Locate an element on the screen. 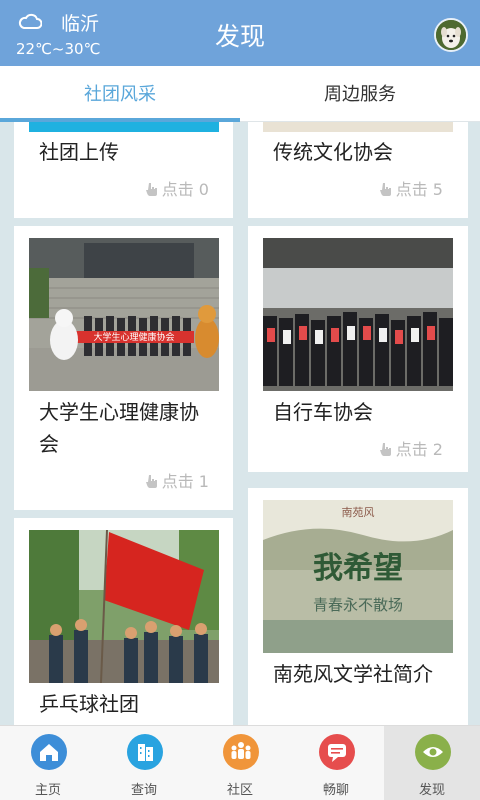 The image size is (480, 800). building-icon is located at coordinates (145, 752).